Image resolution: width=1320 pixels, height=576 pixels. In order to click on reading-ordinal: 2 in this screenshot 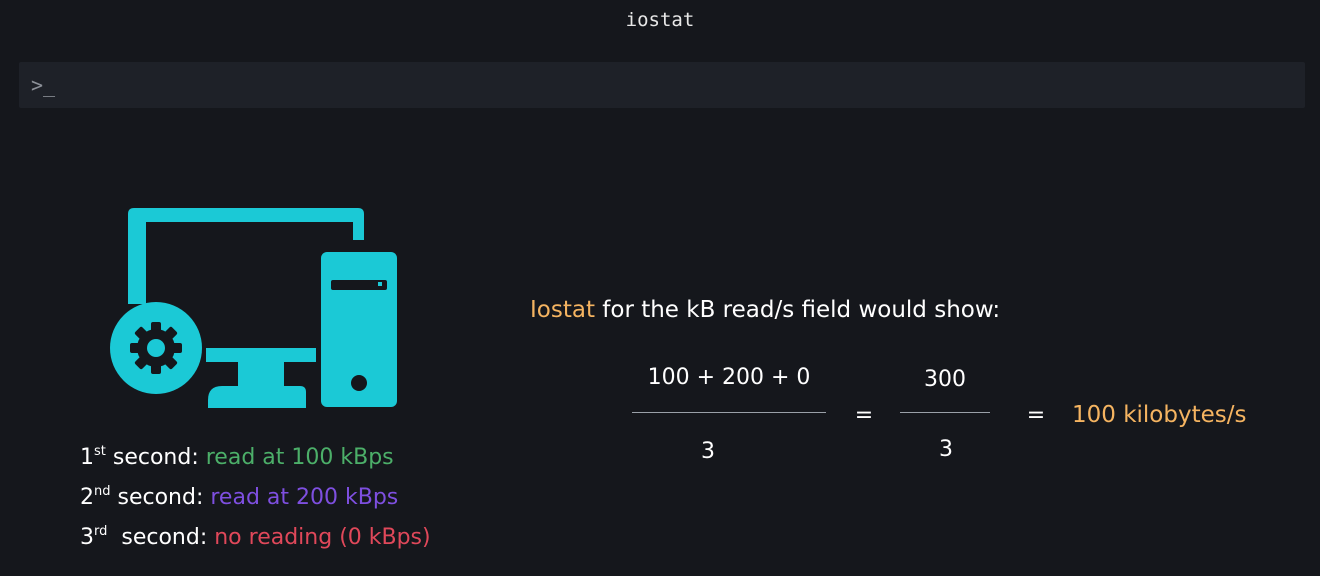, I will do `click(87, 497)`.